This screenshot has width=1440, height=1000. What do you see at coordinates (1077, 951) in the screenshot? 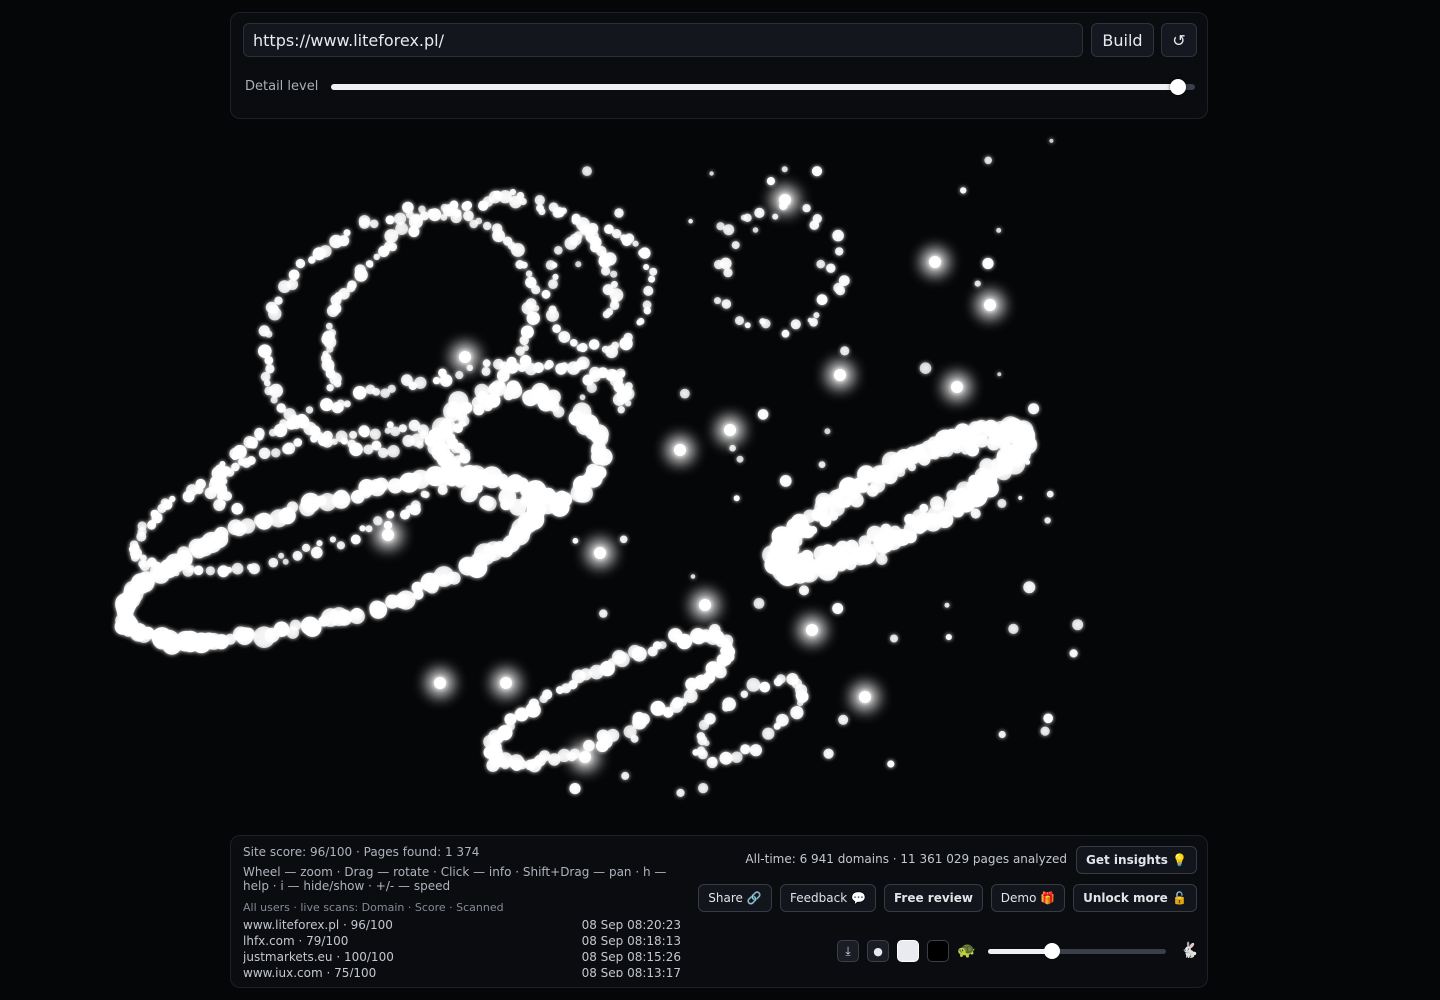
I see `speed-slider` at bounding box center [1077, 951].